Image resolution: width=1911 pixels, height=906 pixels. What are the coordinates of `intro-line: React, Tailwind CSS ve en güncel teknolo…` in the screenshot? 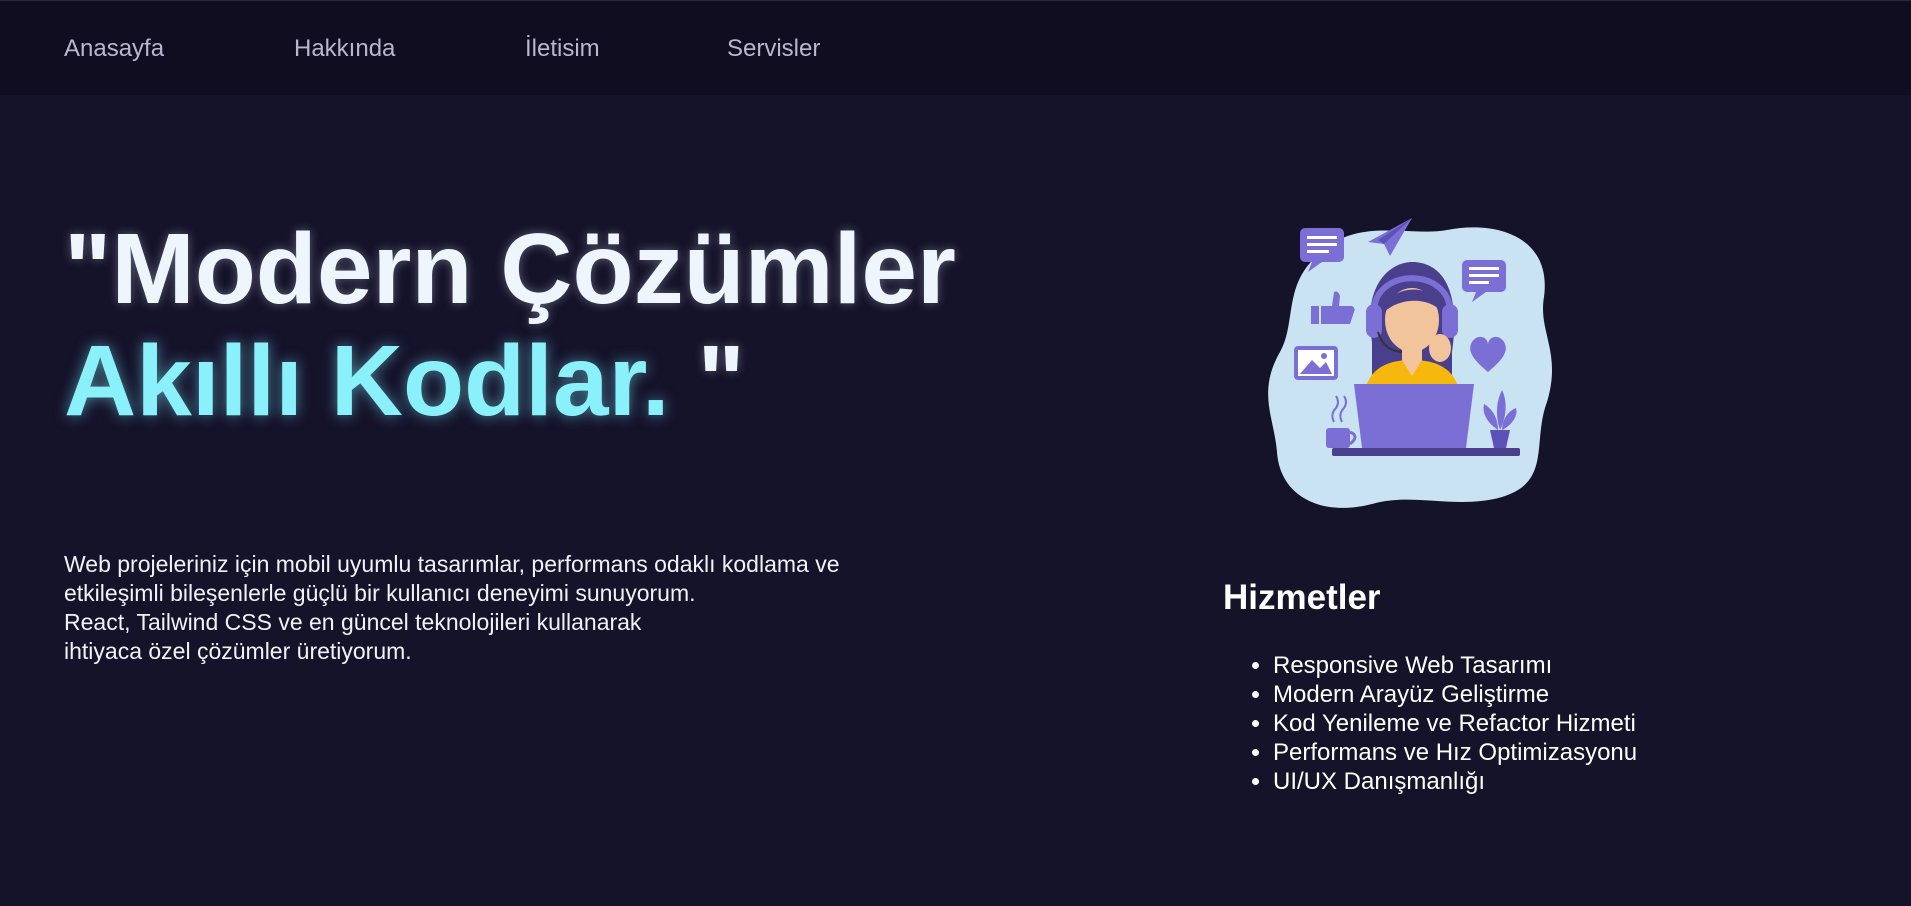 It's located at (353, 622).